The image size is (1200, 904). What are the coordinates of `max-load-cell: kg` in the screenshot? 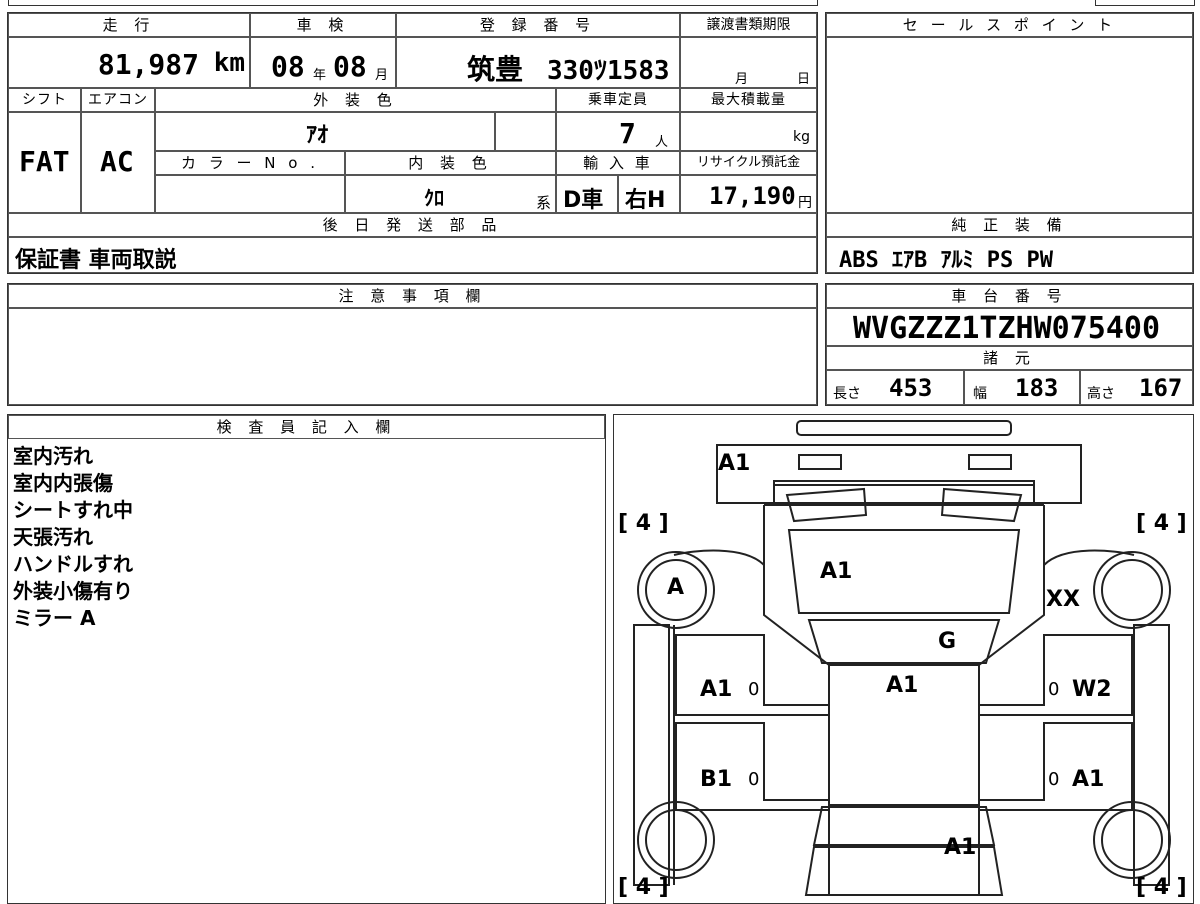 It's located at (748, 131).